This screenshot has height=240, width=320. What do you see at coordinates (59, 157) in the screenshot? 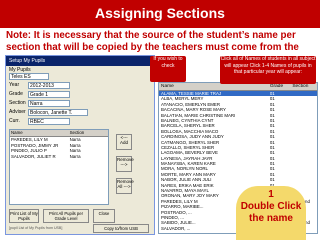
I see `list-item: SALVADOR, JULIET R Narra` at bounding box center [59, 157].